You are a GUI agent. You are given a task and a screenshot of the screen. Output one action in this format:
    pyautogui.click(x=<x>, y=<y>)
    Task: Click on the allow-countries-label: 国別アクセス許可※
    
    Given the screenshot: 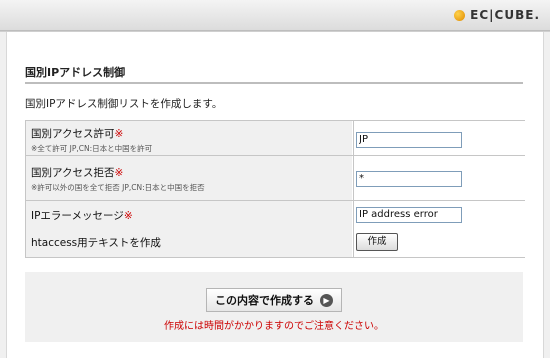 What is the action you would take?
    pyautogui.click(x=77, y=134)
    